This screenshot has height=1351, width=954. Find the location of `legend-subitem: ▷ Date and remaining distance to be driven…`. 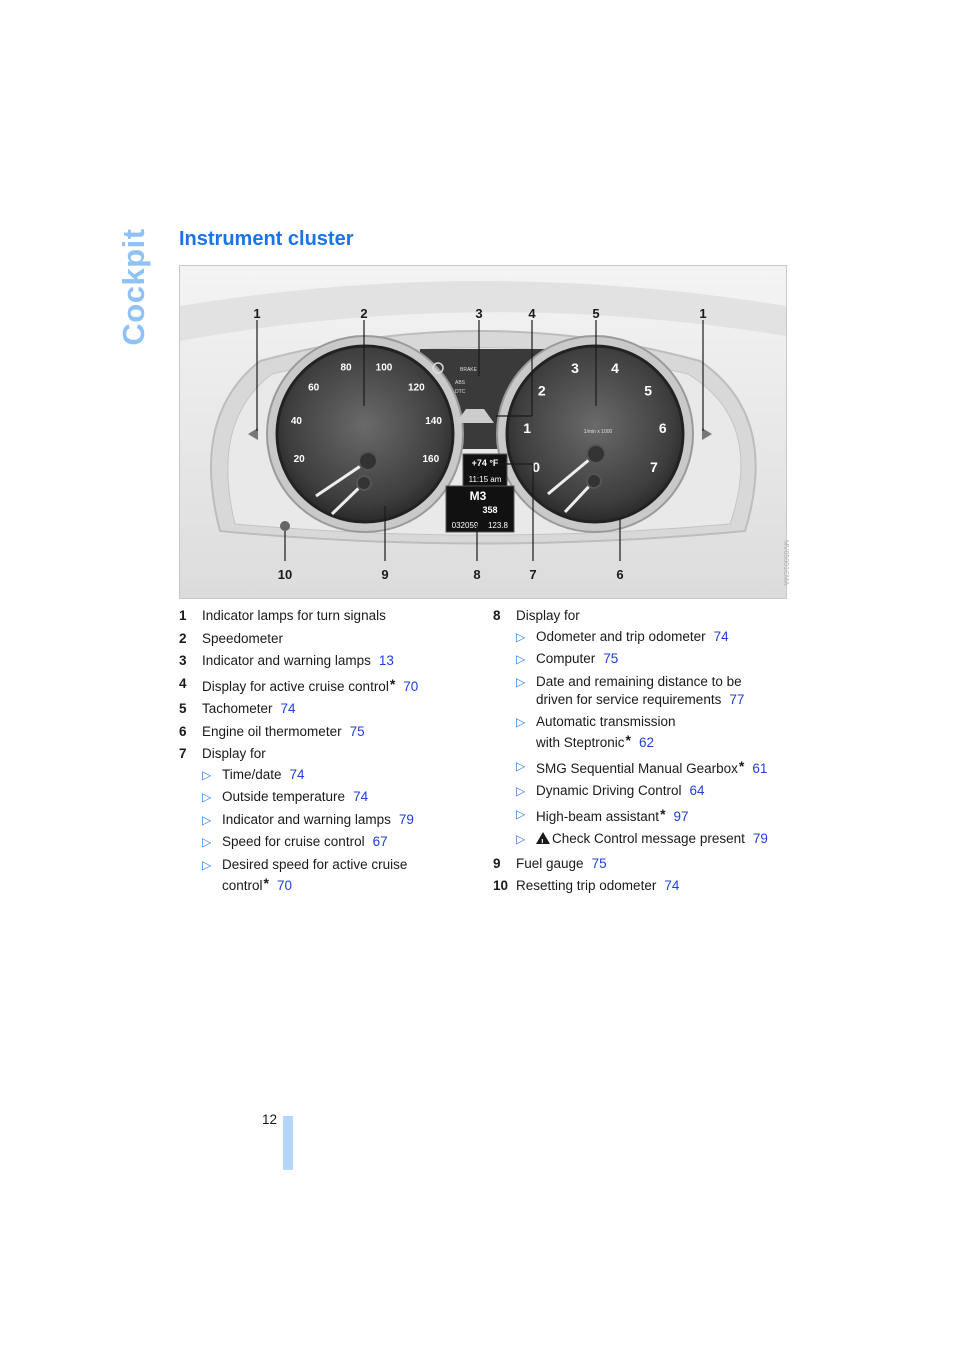

legend-subitem: ▷ Date and remaining distance to be driven… is located at coordinates (643, 691).